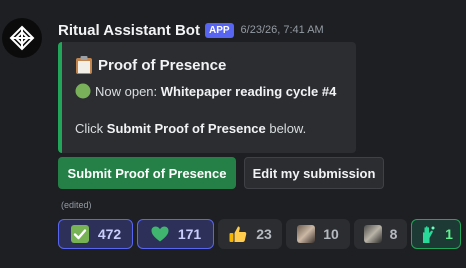 The width and height of the screenshot is (466, 268). What do you see at coordinates (162, 65) in the screenshot?
I see `embed-title-text: Proof of Presence` at bounding box center [162, 65].